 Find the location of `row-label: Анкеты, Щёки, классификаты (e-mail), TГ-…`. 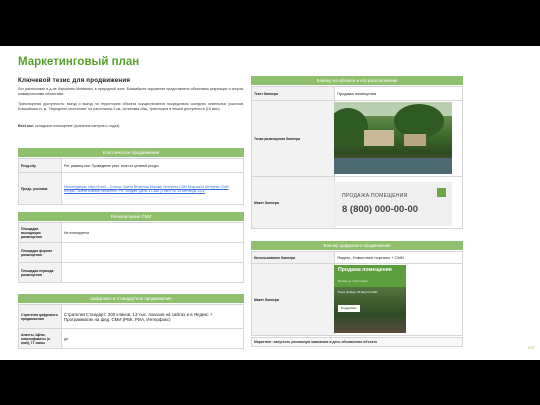

row-label: Анкеты, Щёки, классификаты (e-mail), TГ-… is located at coordinates (40, 338).